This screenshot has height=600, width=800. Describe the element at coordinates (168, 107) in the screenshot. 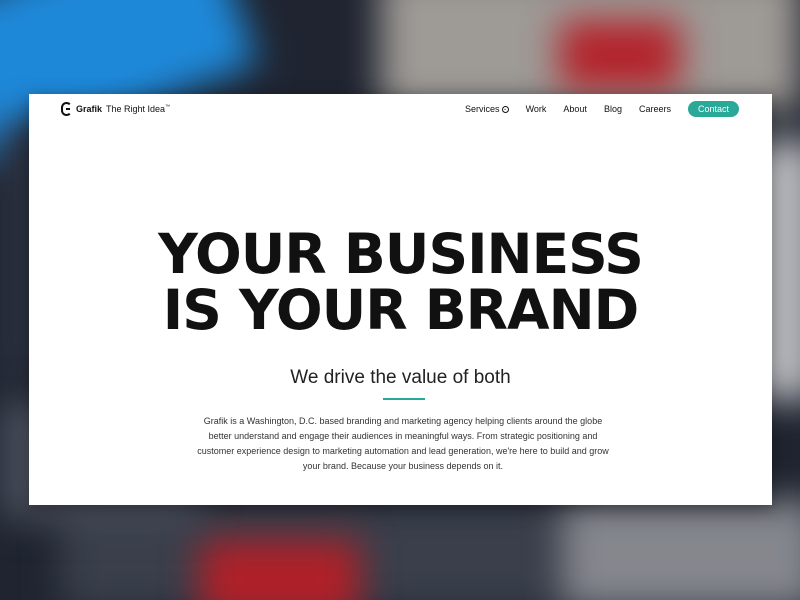

I see `trademark-symbol: ™` at that location.